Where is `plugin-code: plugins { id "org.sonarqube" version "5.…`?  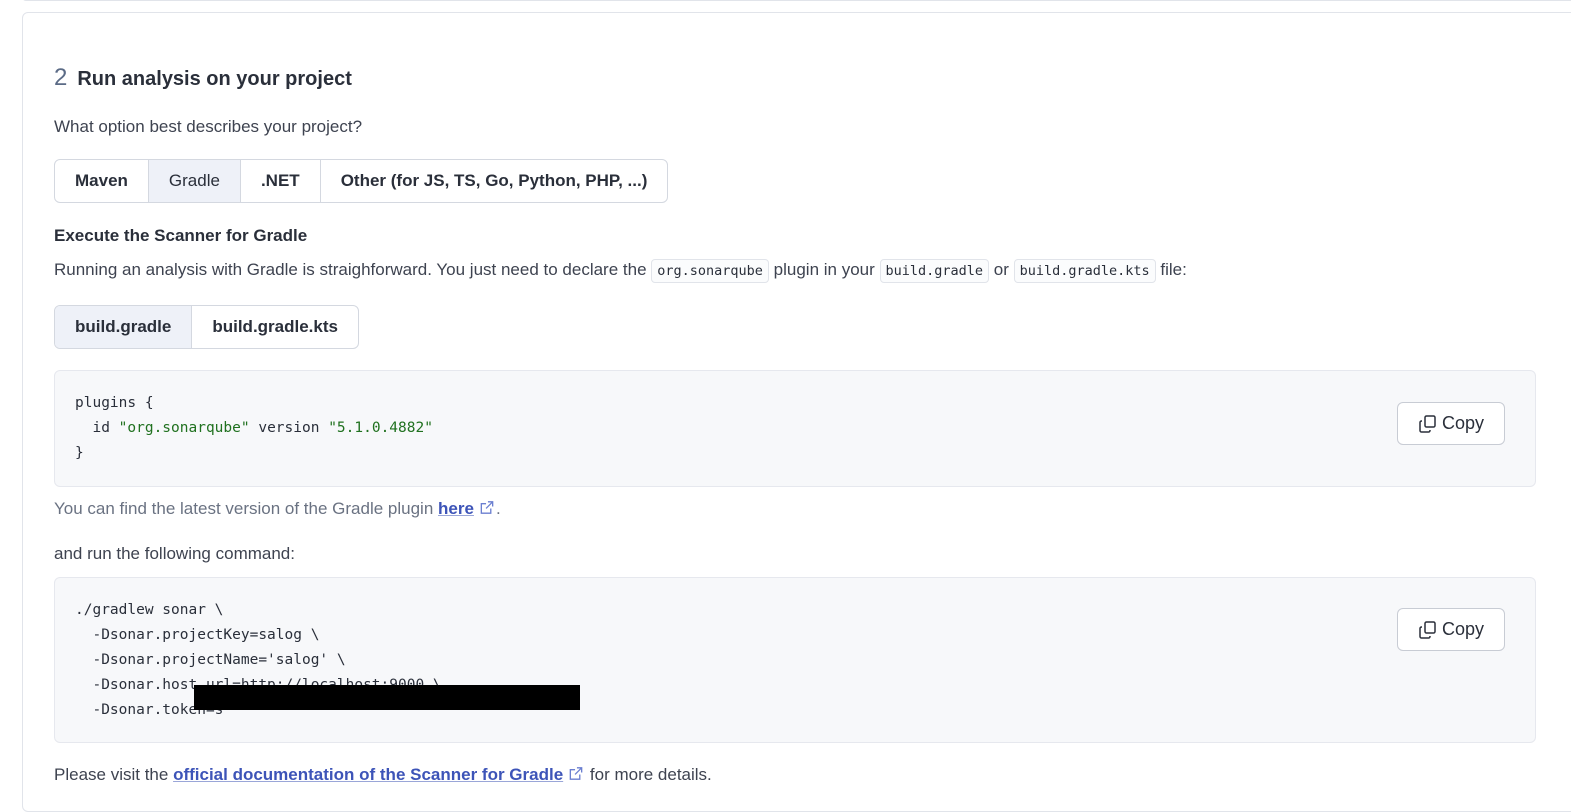
plugin-code: plugins { id "org.sonarqube" version "5.… is located at coordinates (254, 428).